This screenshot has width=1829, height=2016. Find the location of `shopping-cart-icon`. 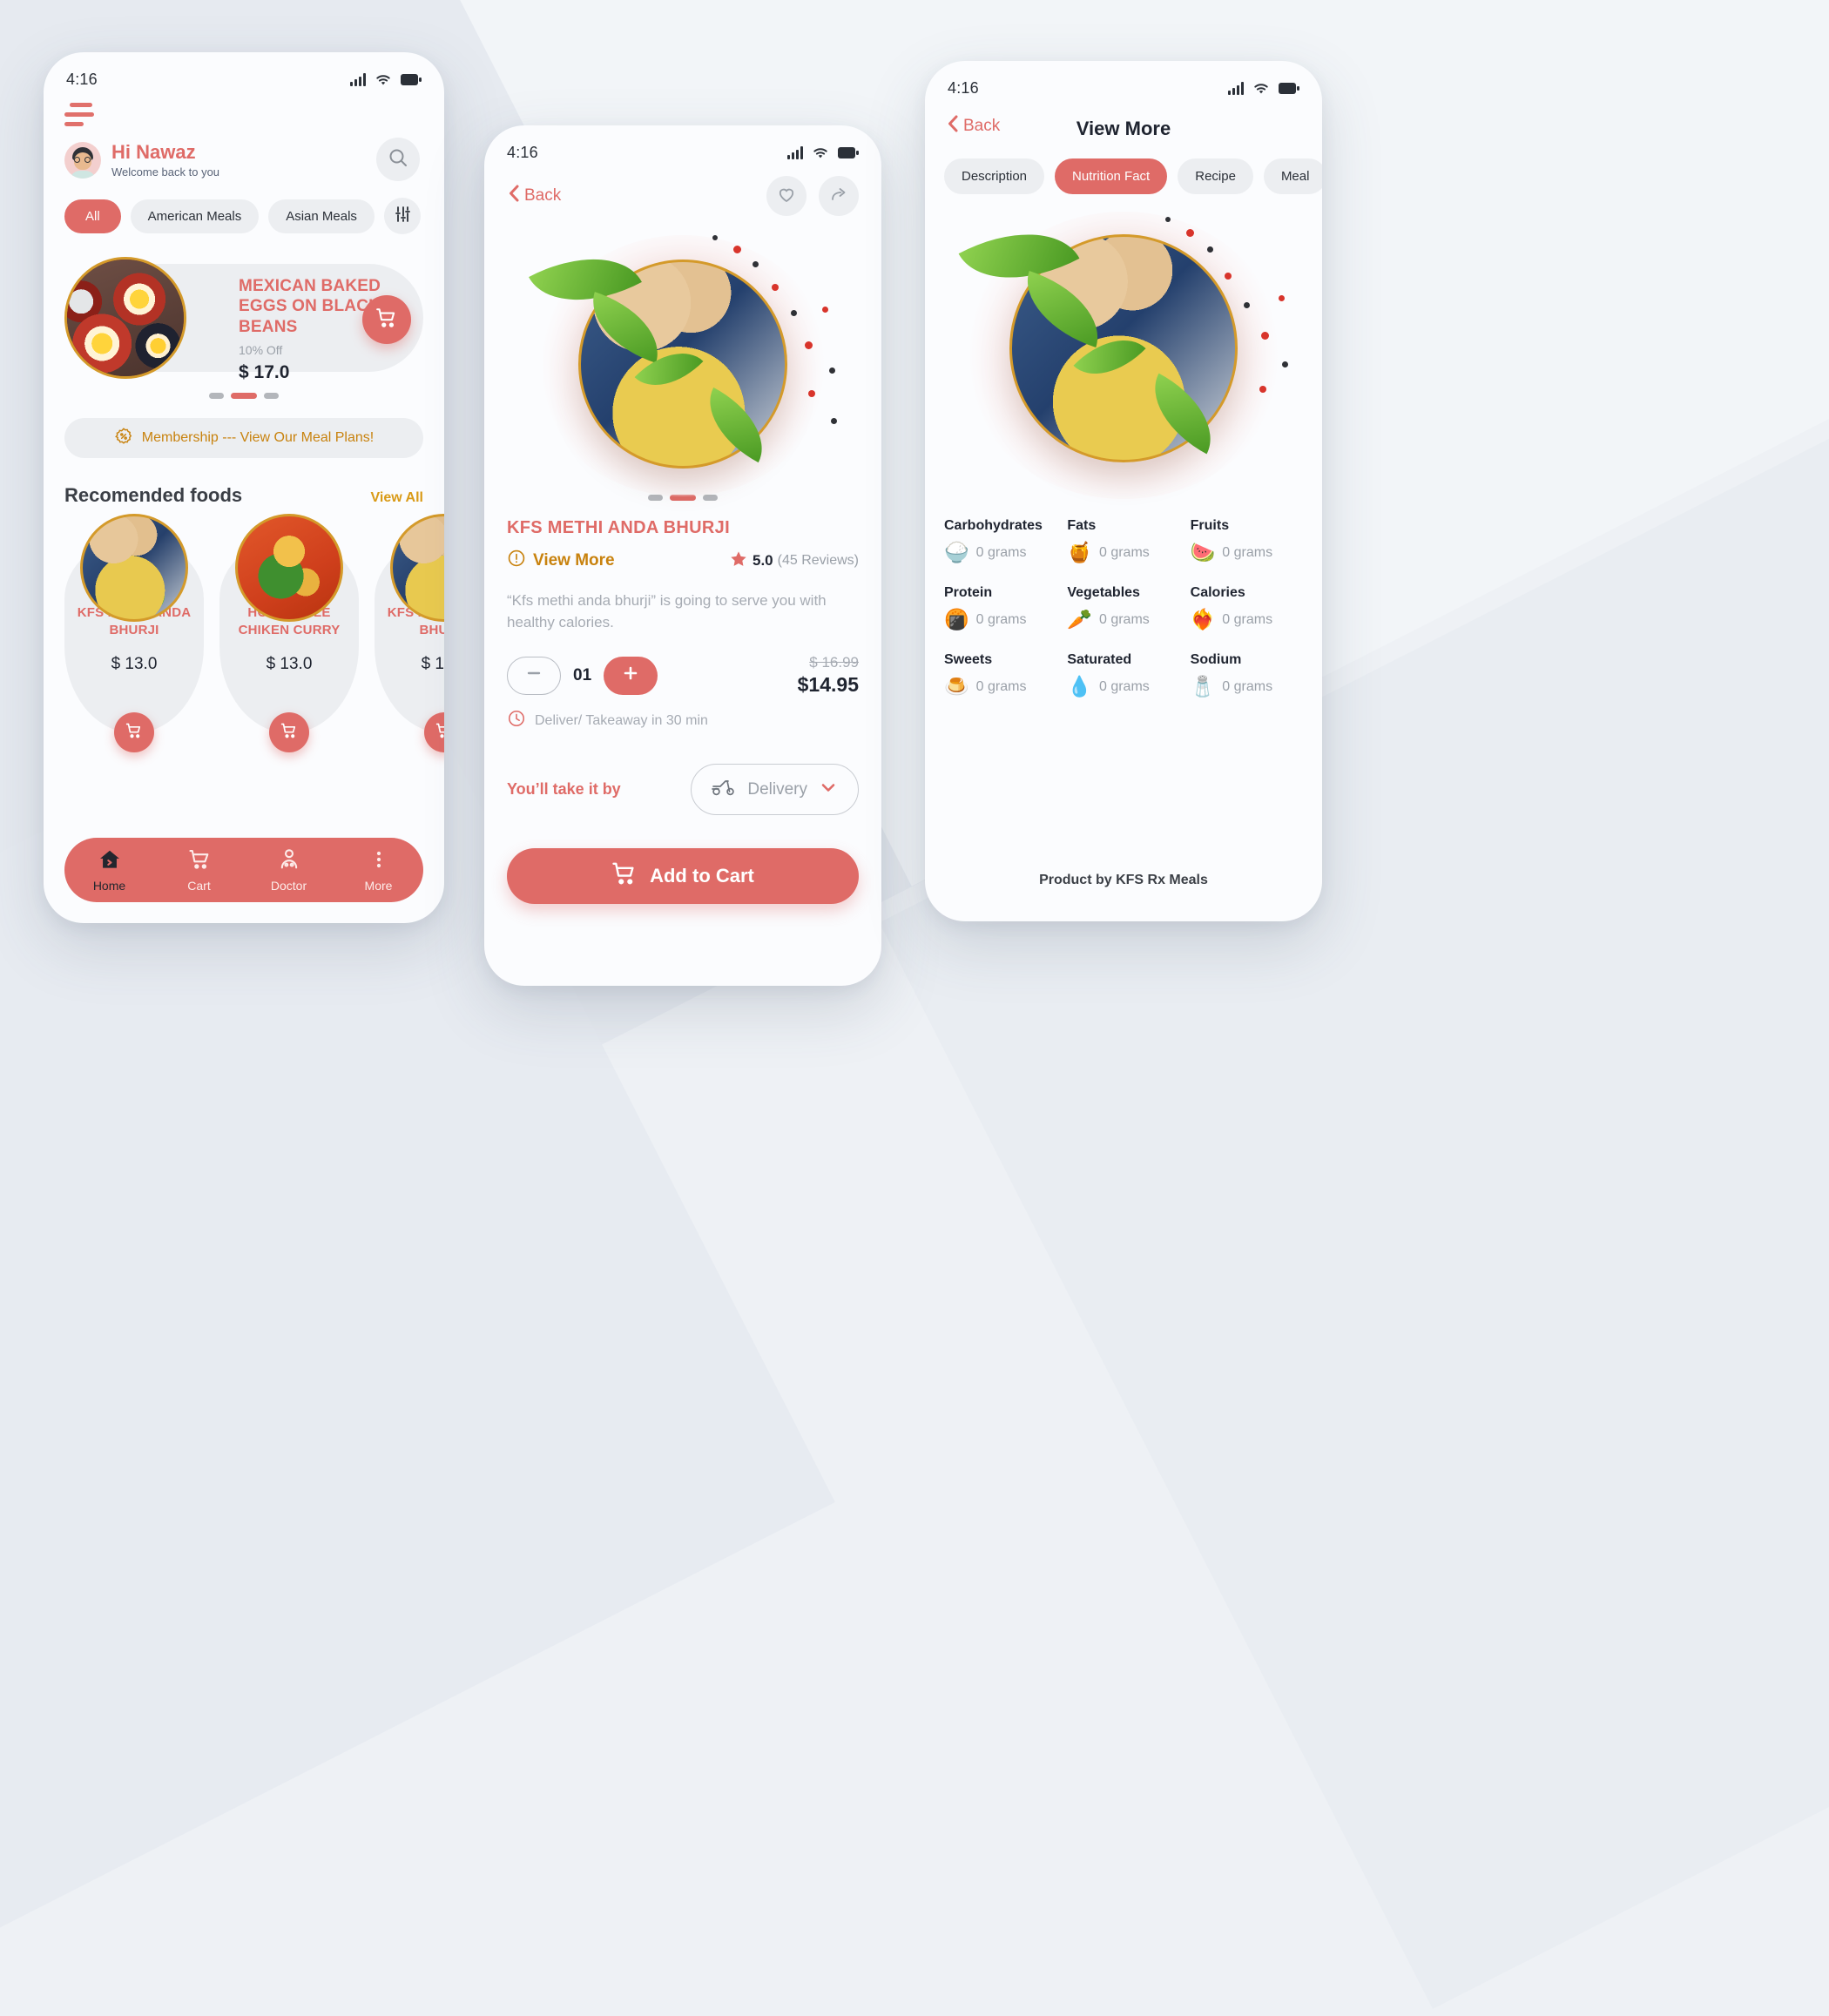

shopping-cart-icon is located at coordinates (289, 733).